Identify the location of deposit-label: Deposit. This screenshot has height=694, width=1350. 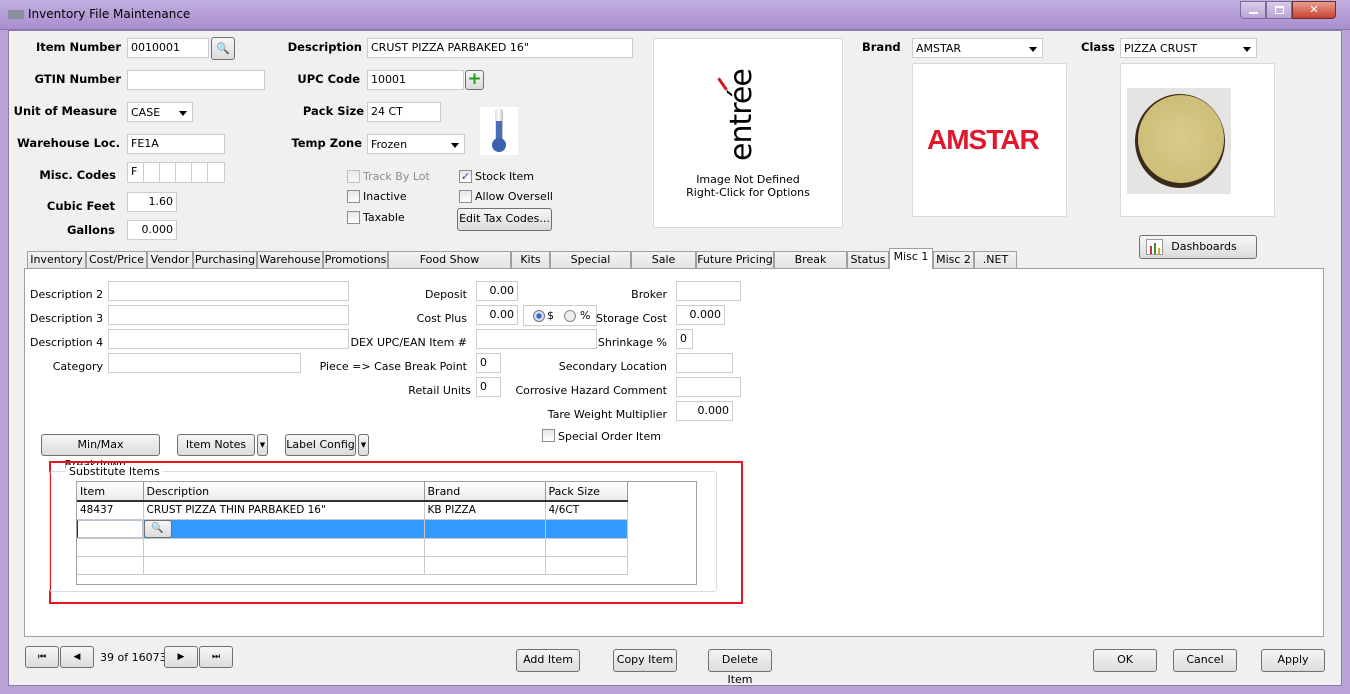
(445, 294).